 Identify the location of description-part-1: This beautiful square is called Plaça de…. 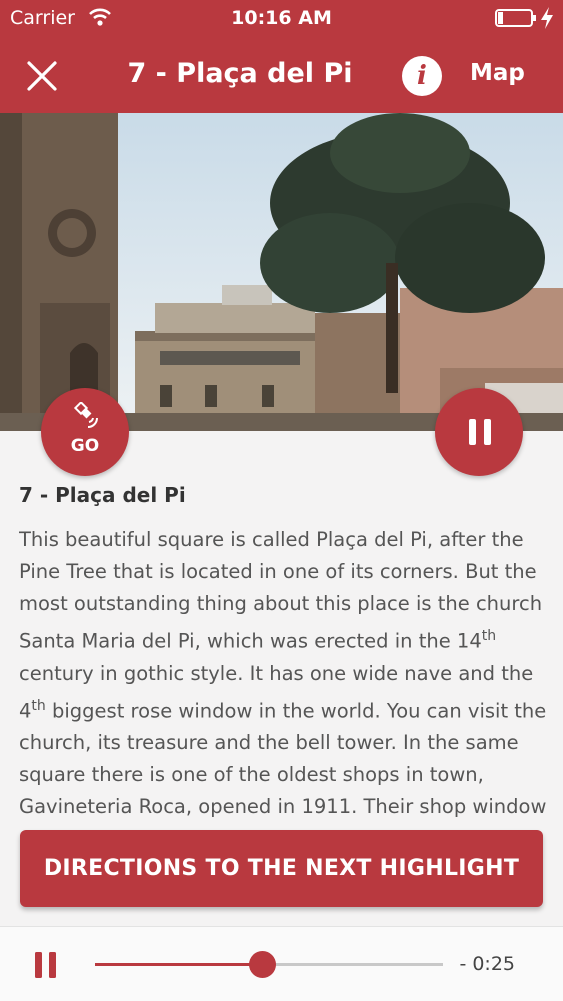
(281, 590).